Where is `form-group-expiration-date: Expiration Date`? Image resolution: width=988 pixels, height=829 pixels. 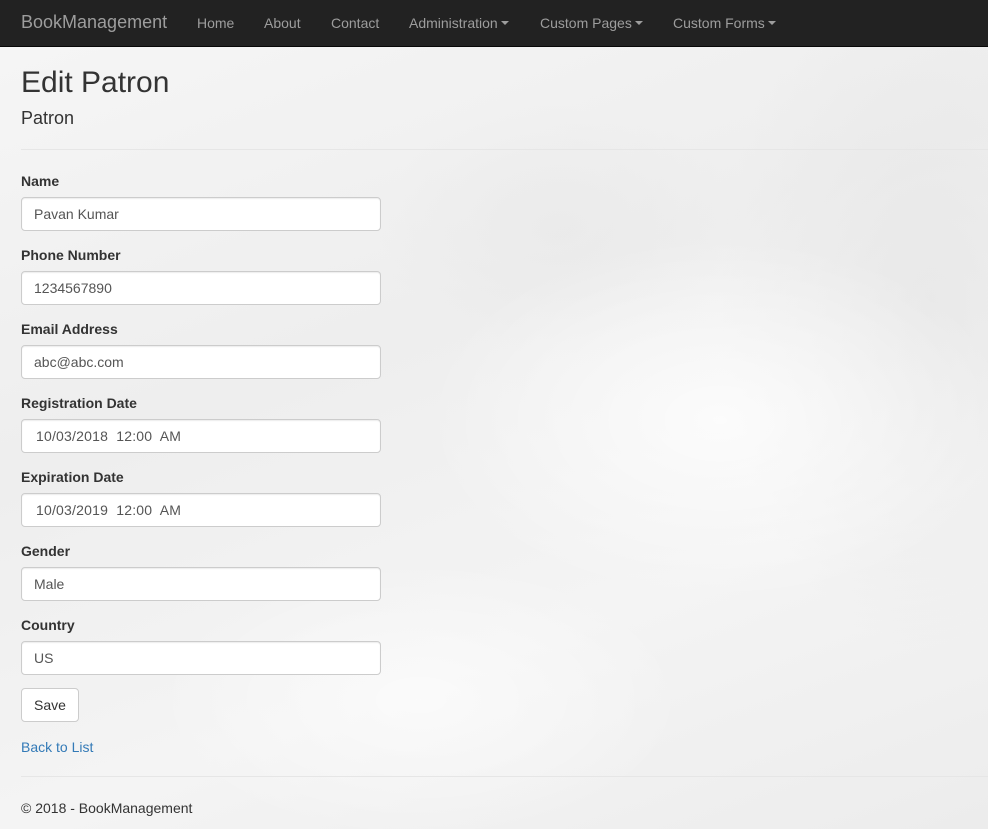
form-group-expiration-date: Expiration Date is located at coordinates (201, 498).